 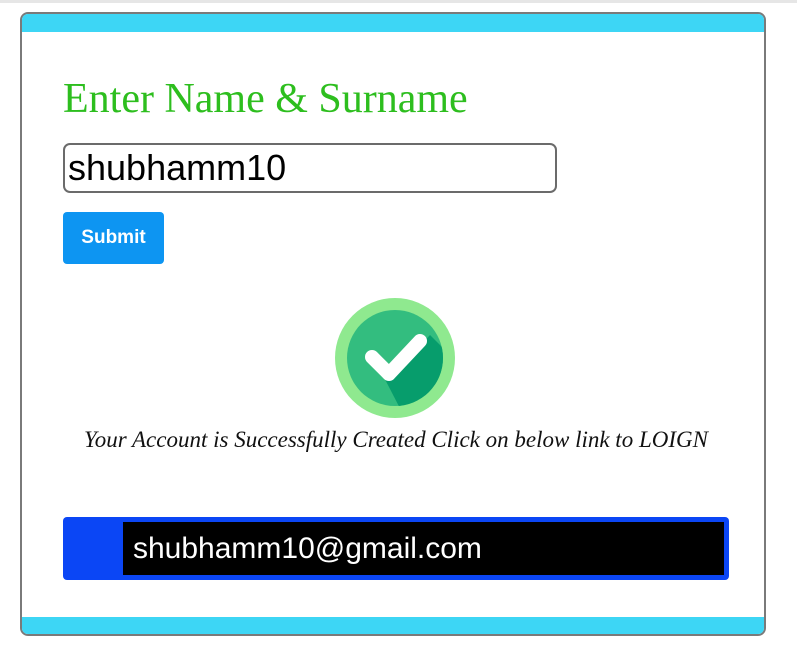 I want to click on login-link: shubhamm10@gmail.com, so click(x=396, y=548).